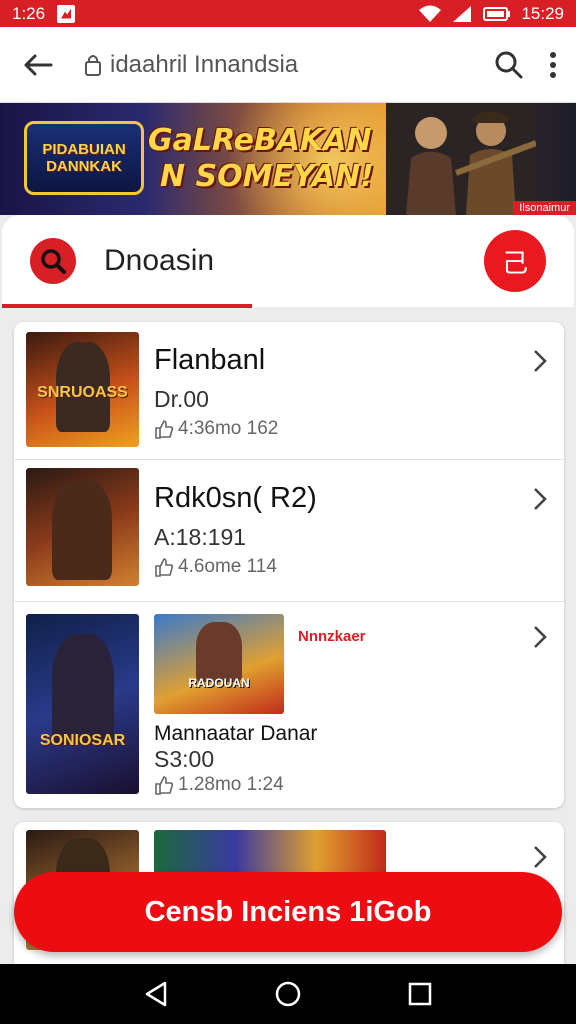 This screenshot has height=1024, width=576. I want to click on inner-thumb-title: RADOUAN, so click(219, 683).